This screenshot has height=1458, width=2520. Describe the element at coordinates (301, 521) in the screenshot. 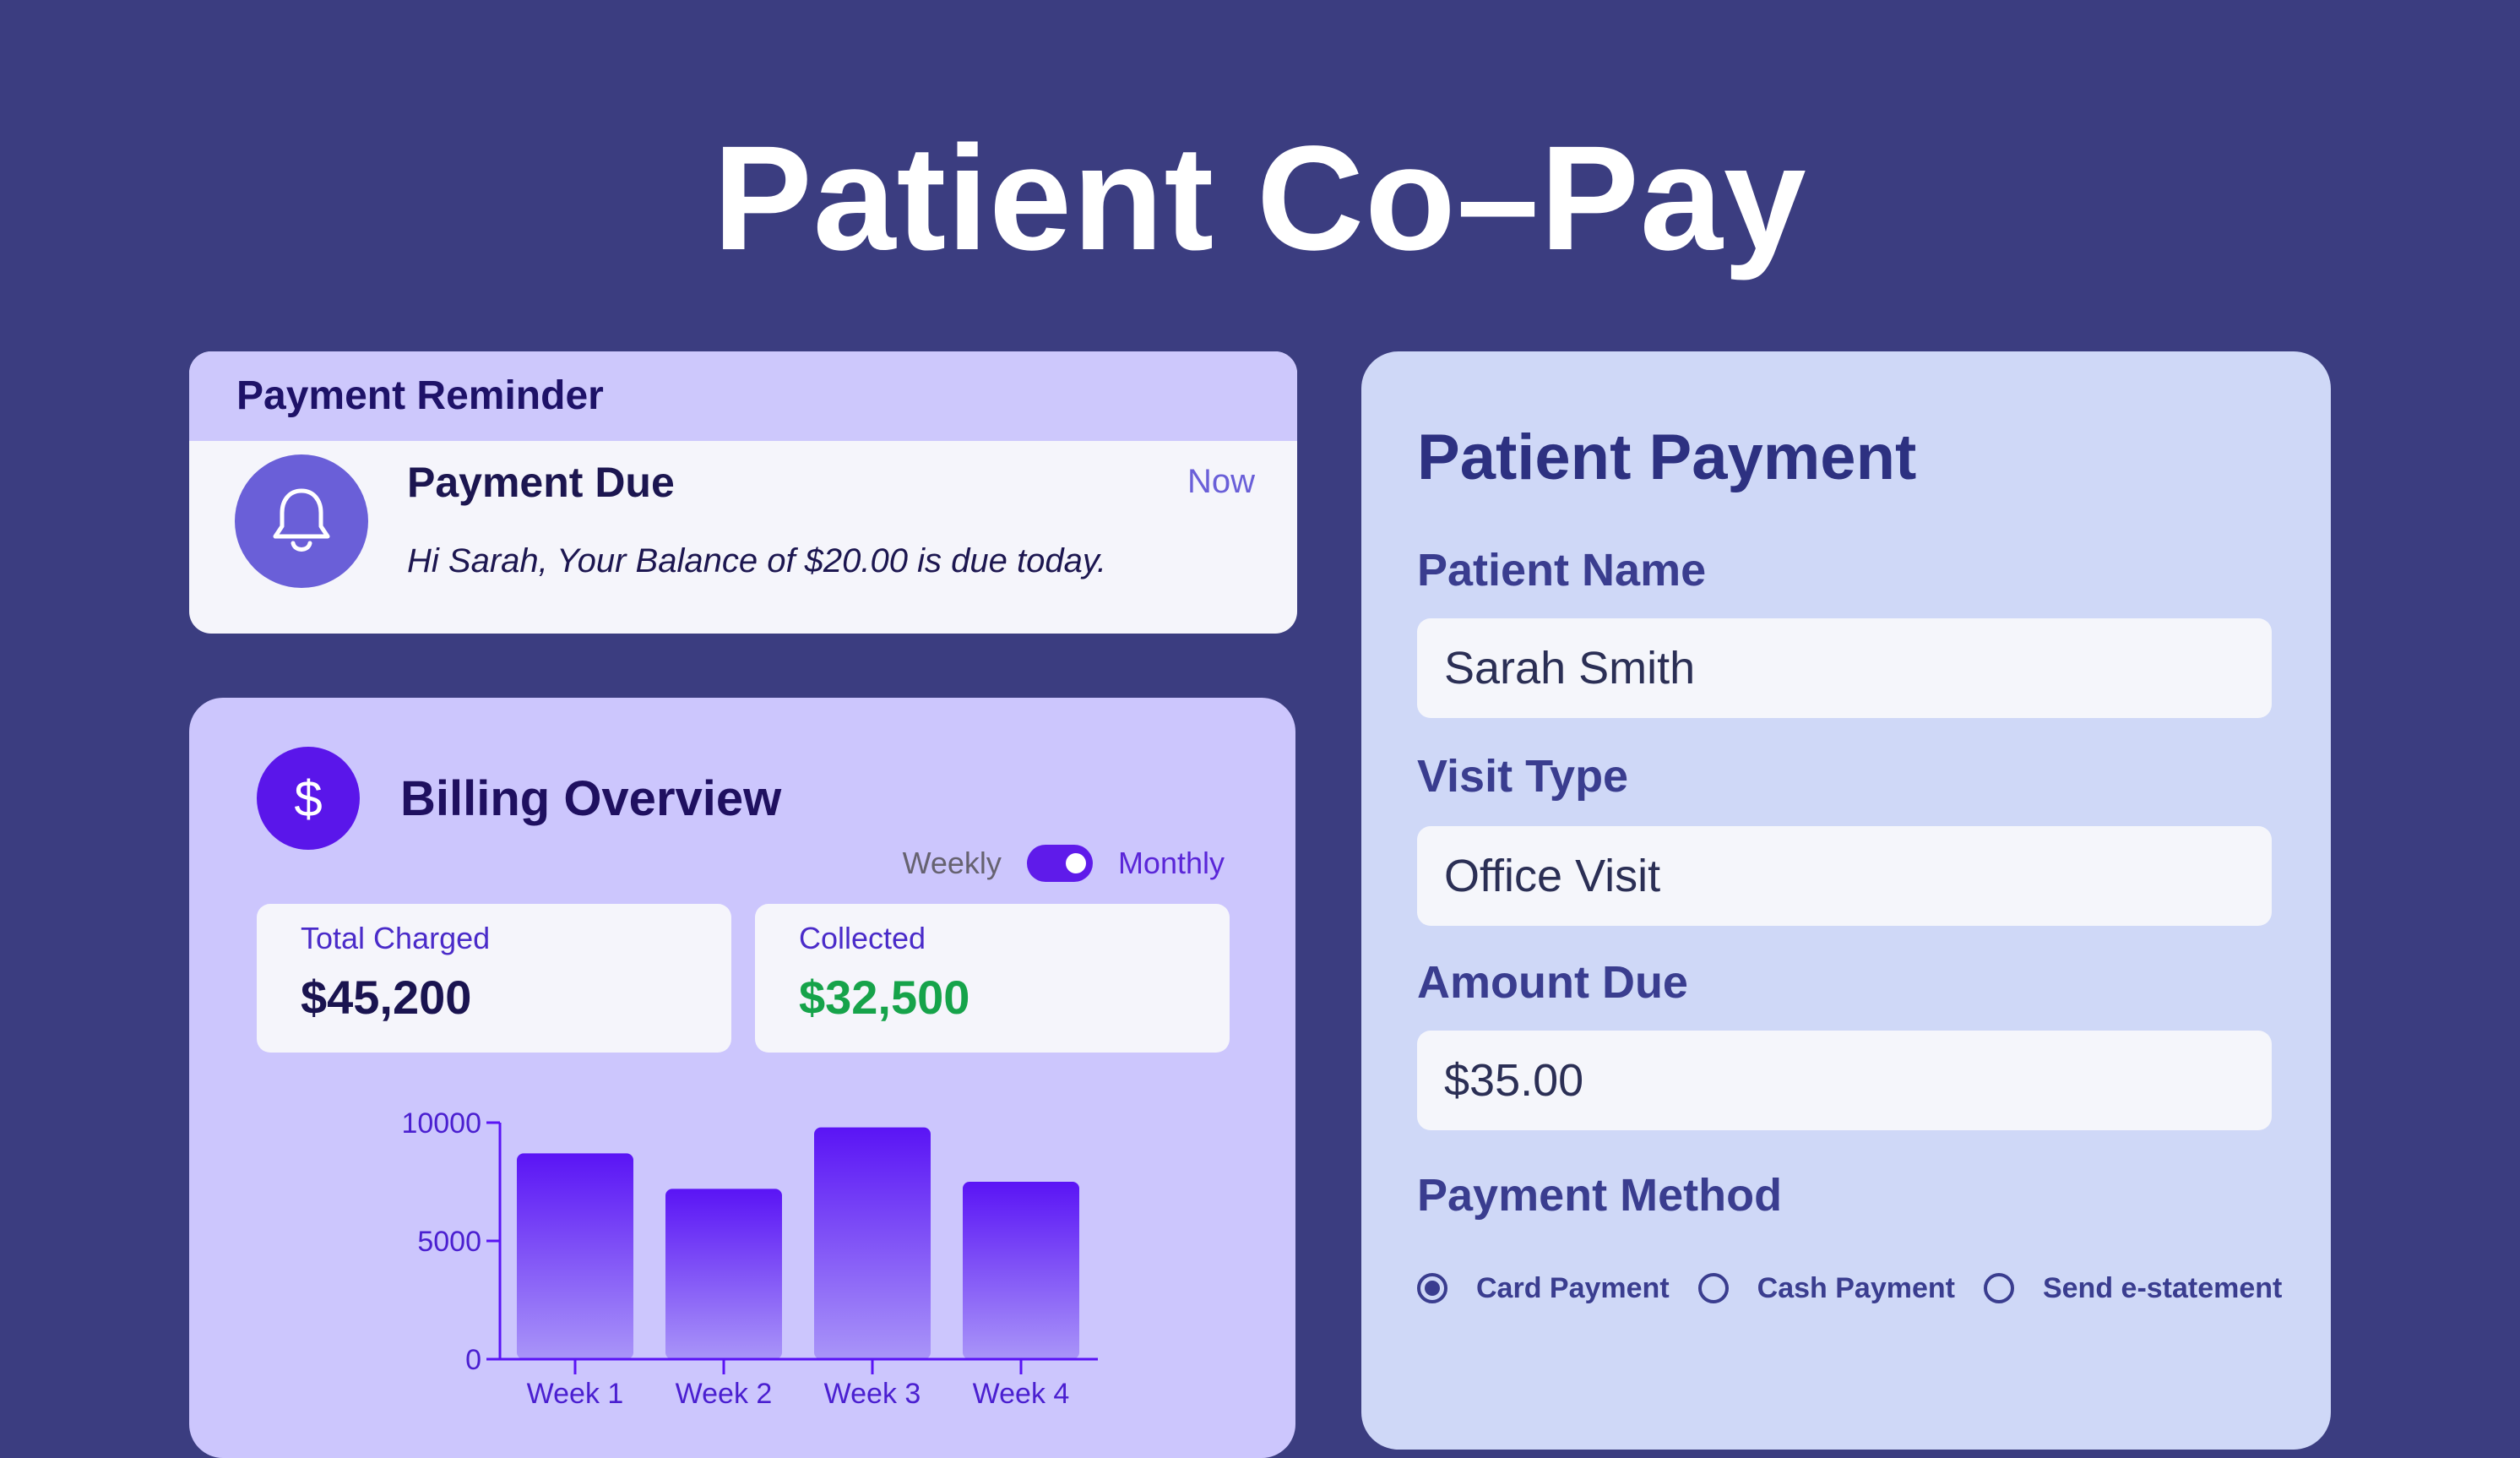

I see `bell-icon` at that location.